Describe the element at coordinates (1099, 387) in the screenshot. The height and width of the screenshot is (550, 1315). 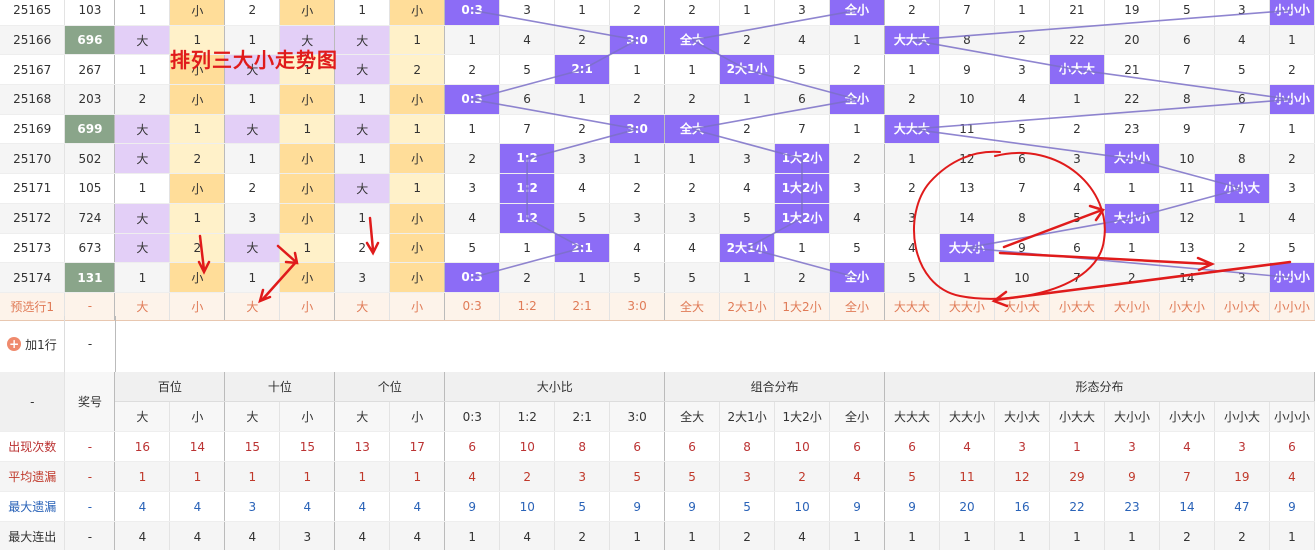
I see `stats-group-title: 形态分布` at that location.